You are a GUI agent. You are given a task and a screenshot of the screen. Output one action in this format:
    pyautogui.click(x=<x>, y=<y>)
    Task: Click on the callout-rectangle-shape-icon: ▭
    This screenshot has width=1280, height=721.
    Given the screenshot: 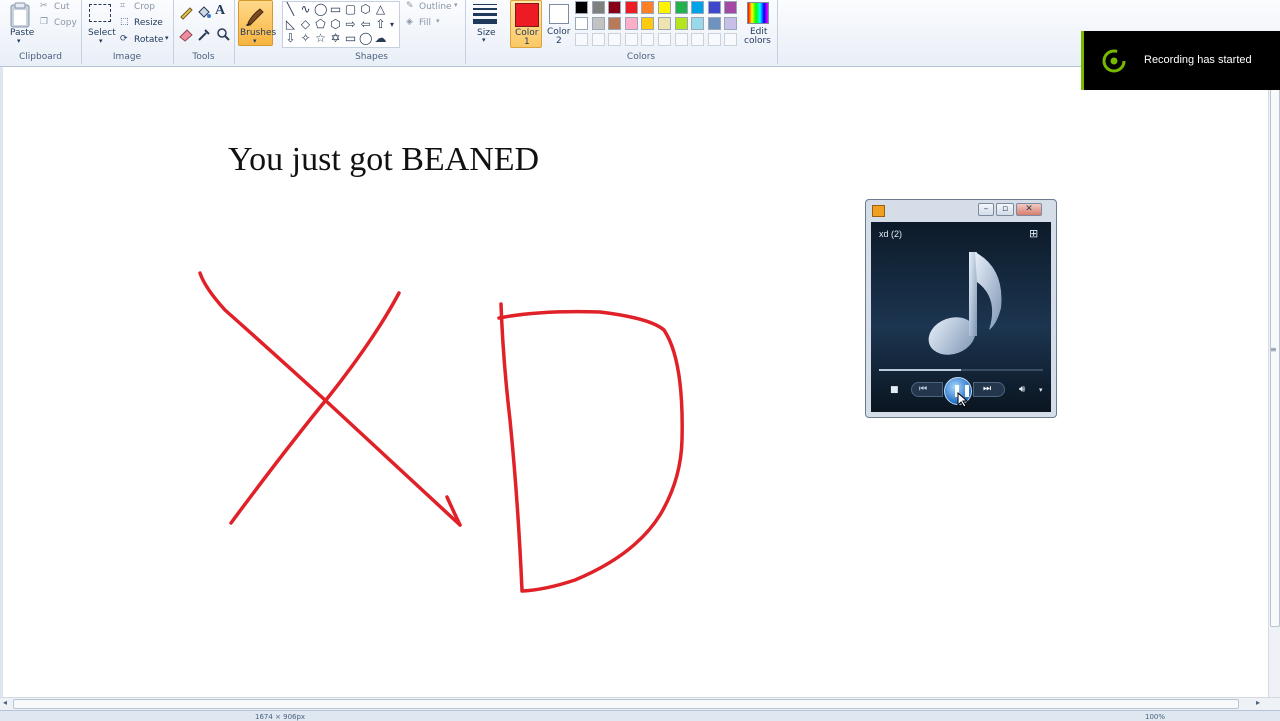 What is the action you would take?
    pyautogui.click(x=350, y=38)
    